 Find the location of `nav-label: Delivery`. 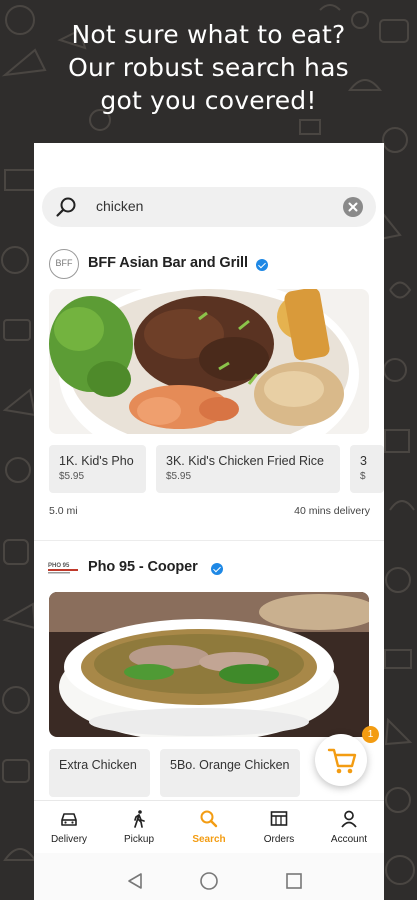

nav-label: Delivery is located at coordinates (69, 839).